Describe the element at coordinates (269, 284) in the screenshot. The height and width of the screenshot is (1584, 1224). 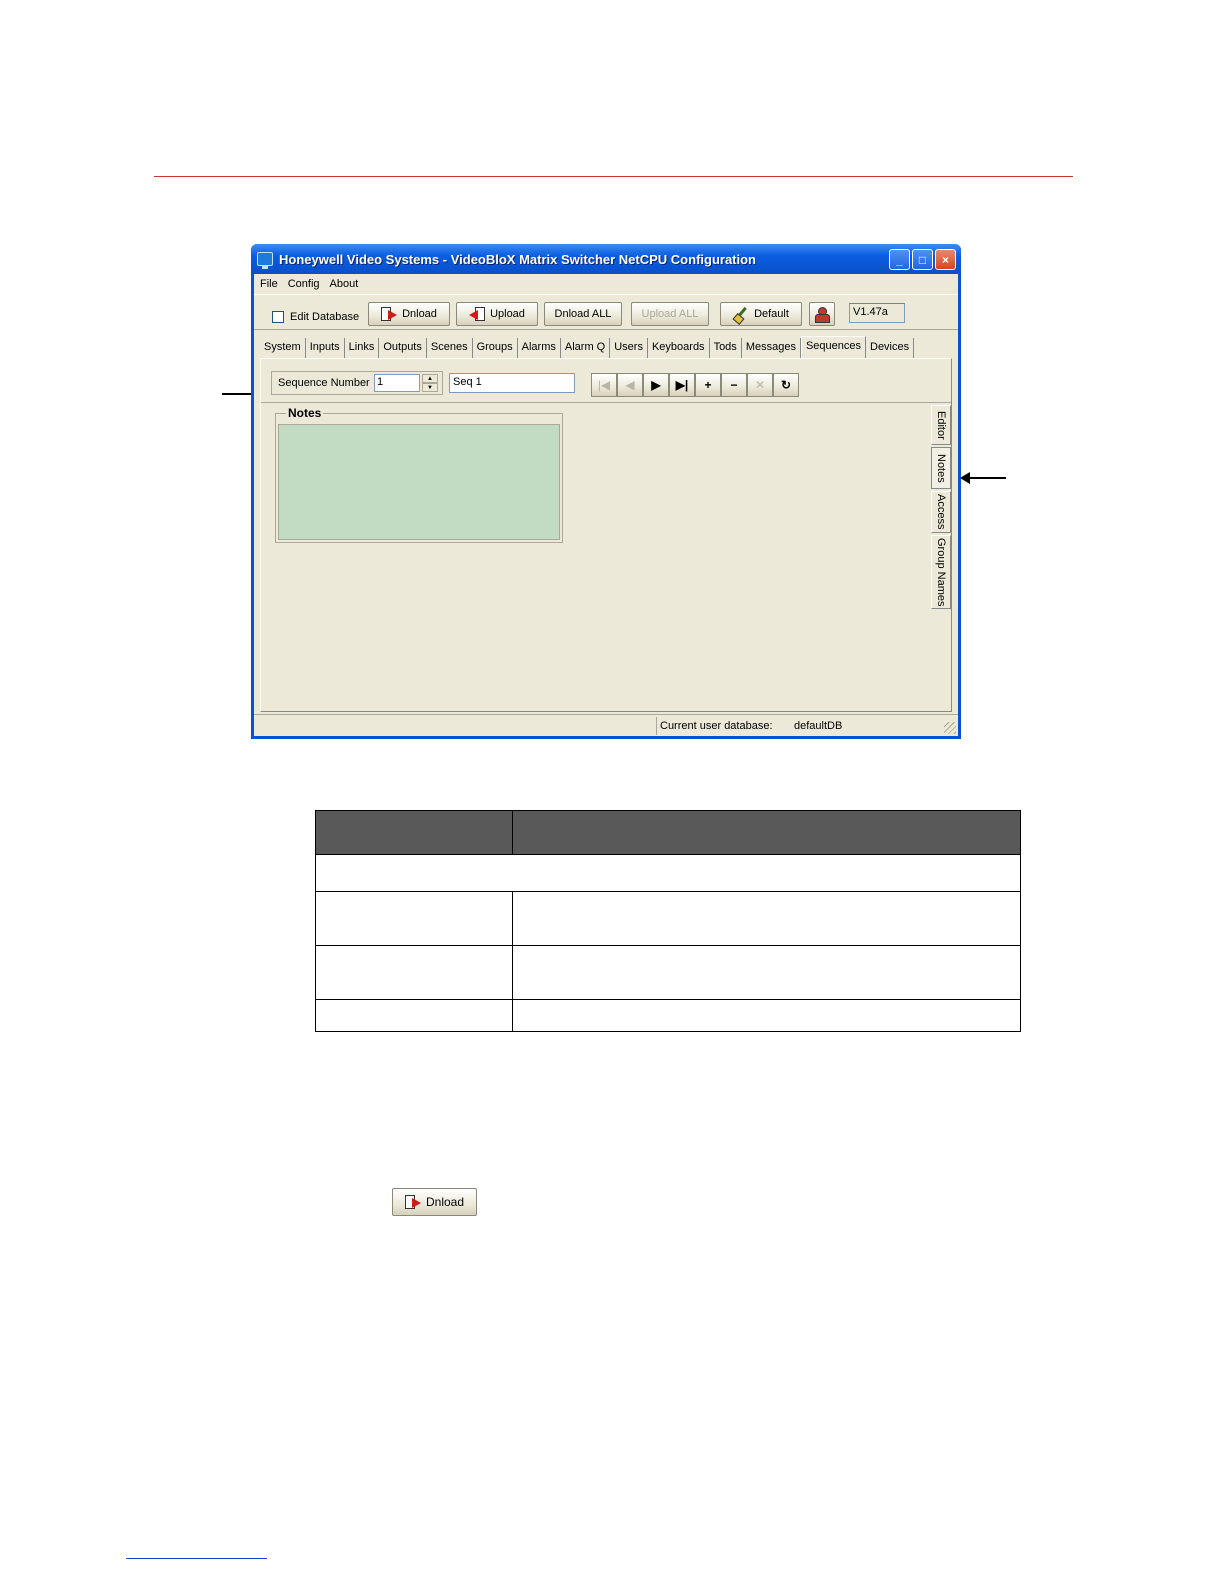
I see `menu-file: File` at that location.